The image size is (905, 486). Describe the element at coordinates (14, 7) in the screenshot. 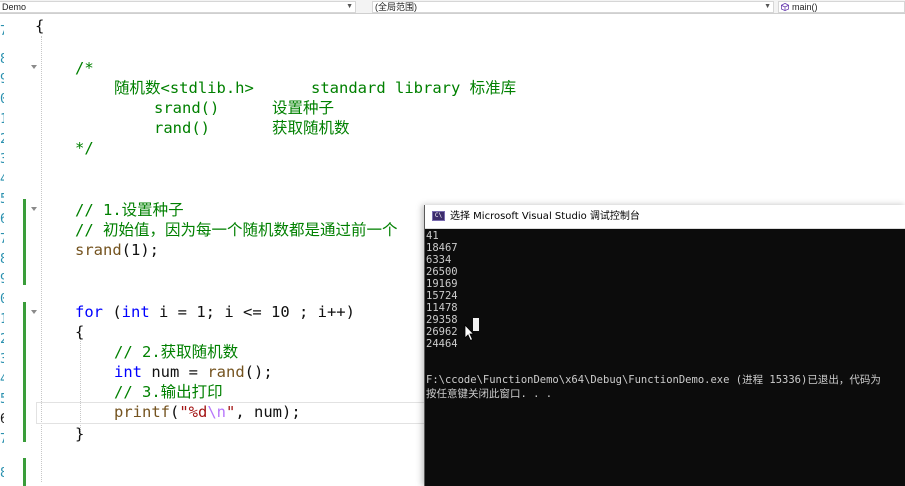

I see `project-label: Demo` at that location.